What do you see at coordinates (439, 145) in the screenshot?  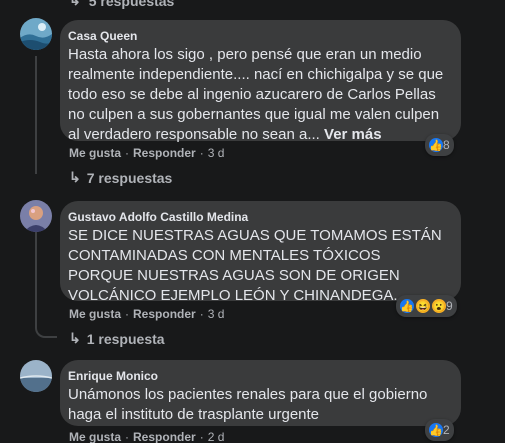 I see `reaction-summary: 👍 8` at bounding box center [439, 145].